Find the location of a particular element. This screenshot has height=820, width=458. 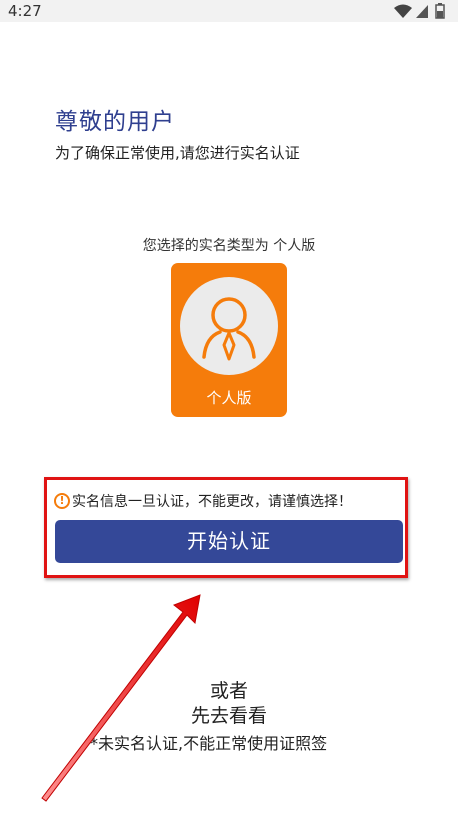

signal-icon is located at coordinates (422, 11).